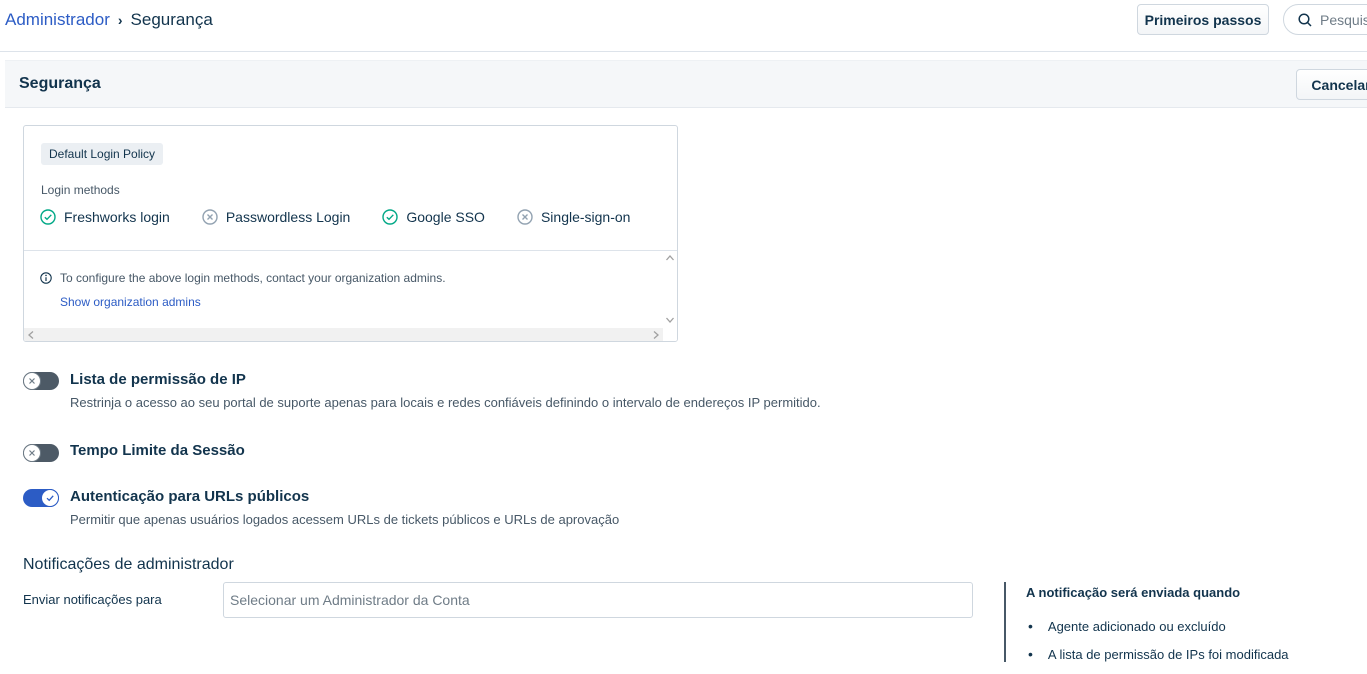 The width and height of the screenshot is (1367, 674). What do you see at coordinates (670, 320) in the screenshot?
I see `scroll-down-icon` at bounding box center [670, 320].